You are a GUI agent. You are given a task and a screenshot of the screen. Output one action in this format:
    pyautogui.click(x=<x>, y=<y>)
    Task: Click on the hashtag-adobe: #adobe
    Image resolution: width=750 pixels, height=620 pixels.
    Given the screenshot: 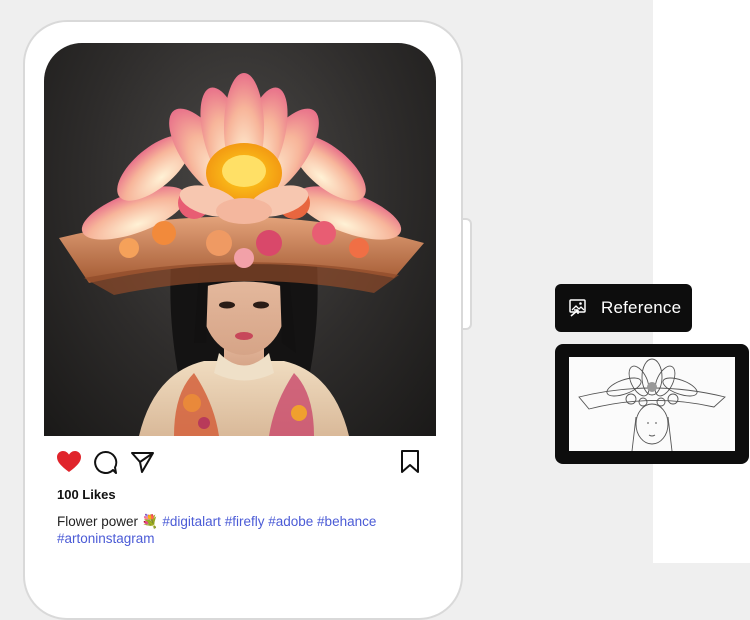 What is the action you would take?
    pyautogui.click(x=290, y=521)
    